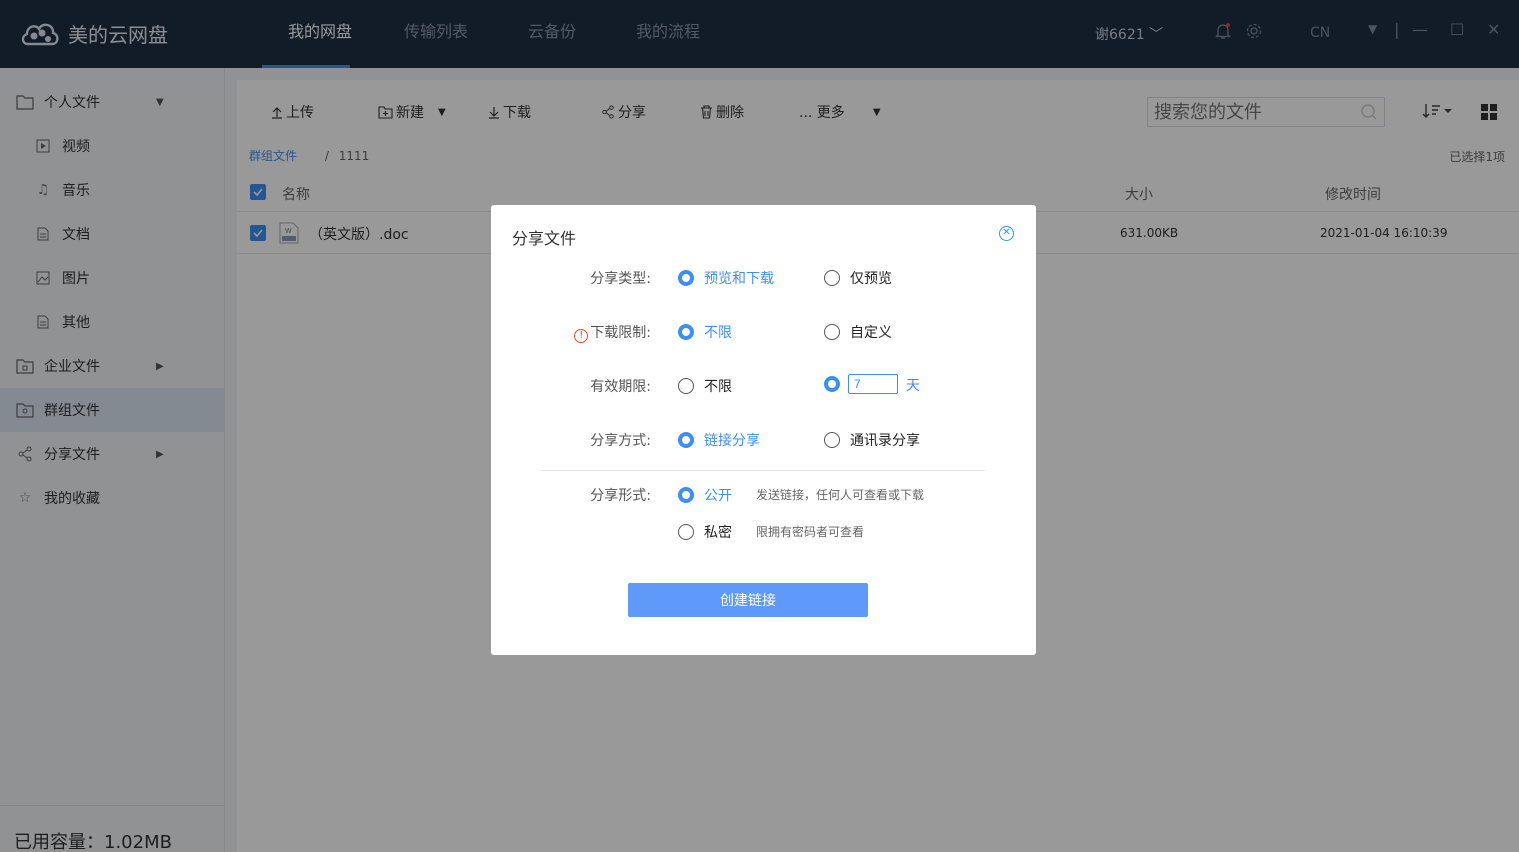 This screenshot has height=852, width=1519. What do you see at coordinates (840, 495) in the screenshot?
I see `public-hint: 发送链接，任何人可查看或下载` at bounding box center [840, 495].